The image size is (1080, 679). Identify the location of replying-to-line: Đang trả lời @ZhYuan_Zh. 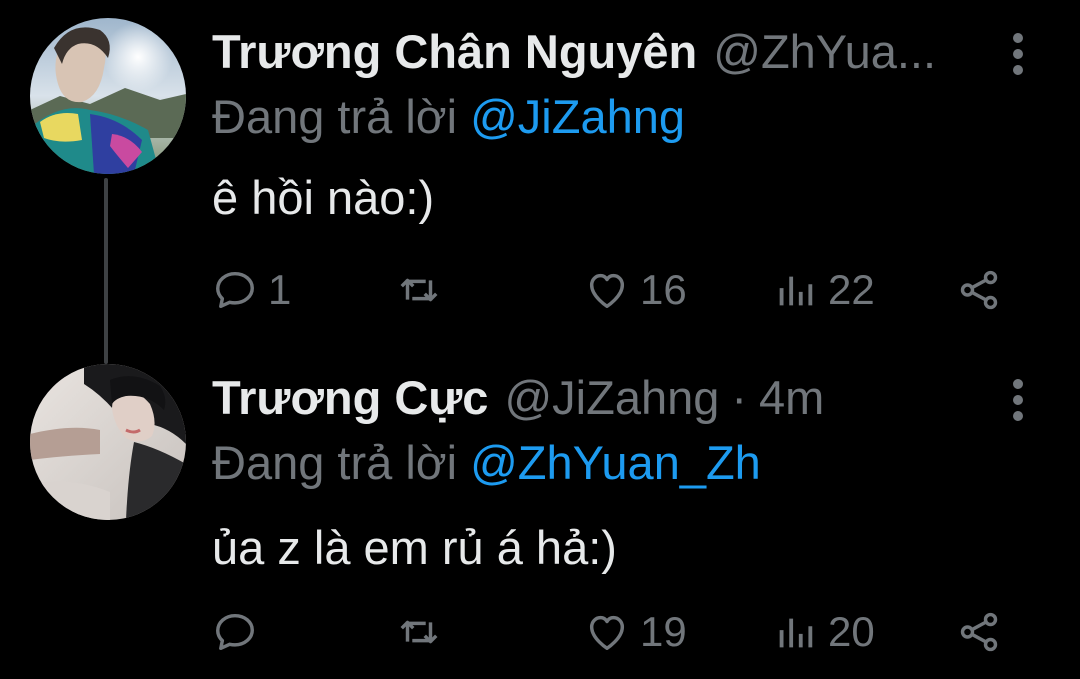
(486, 463).